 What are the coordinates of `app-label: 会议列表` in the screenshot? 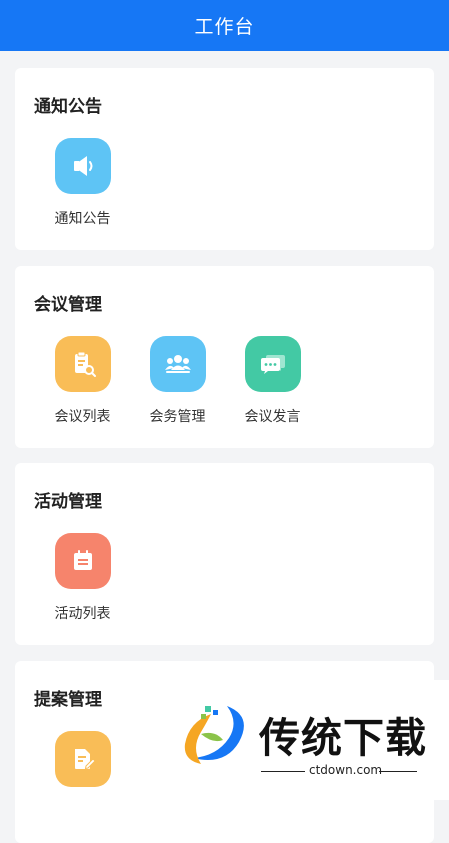 It's located at (82, 417).